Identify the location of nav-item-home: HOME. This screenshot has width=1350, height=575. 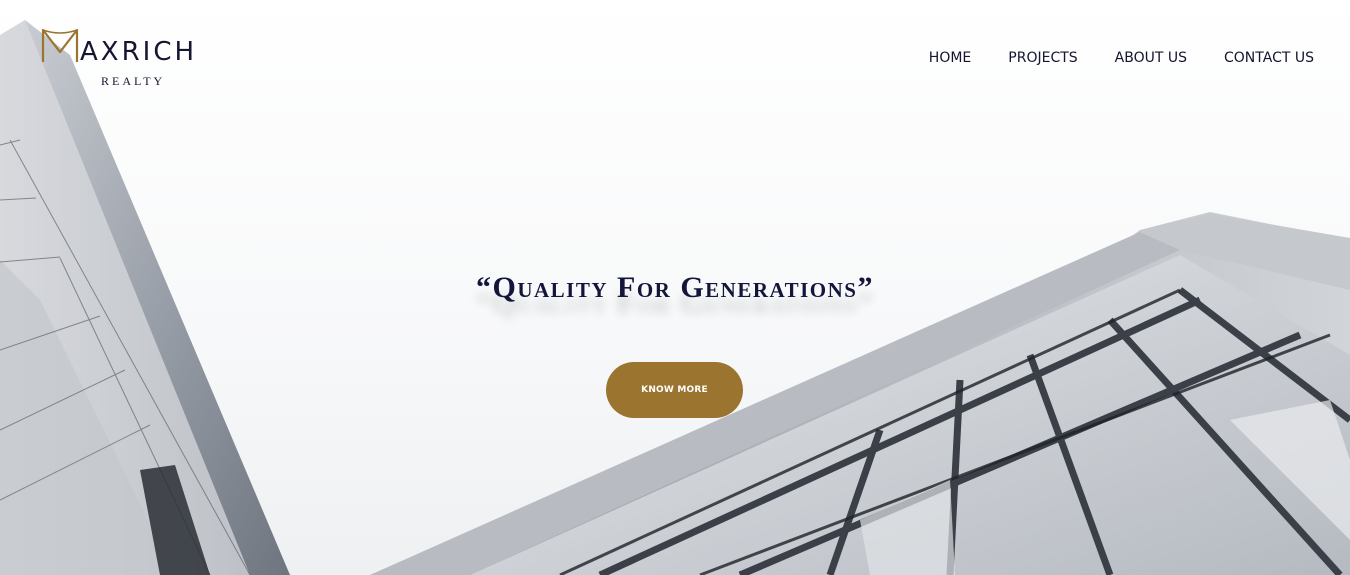
(950, 58).